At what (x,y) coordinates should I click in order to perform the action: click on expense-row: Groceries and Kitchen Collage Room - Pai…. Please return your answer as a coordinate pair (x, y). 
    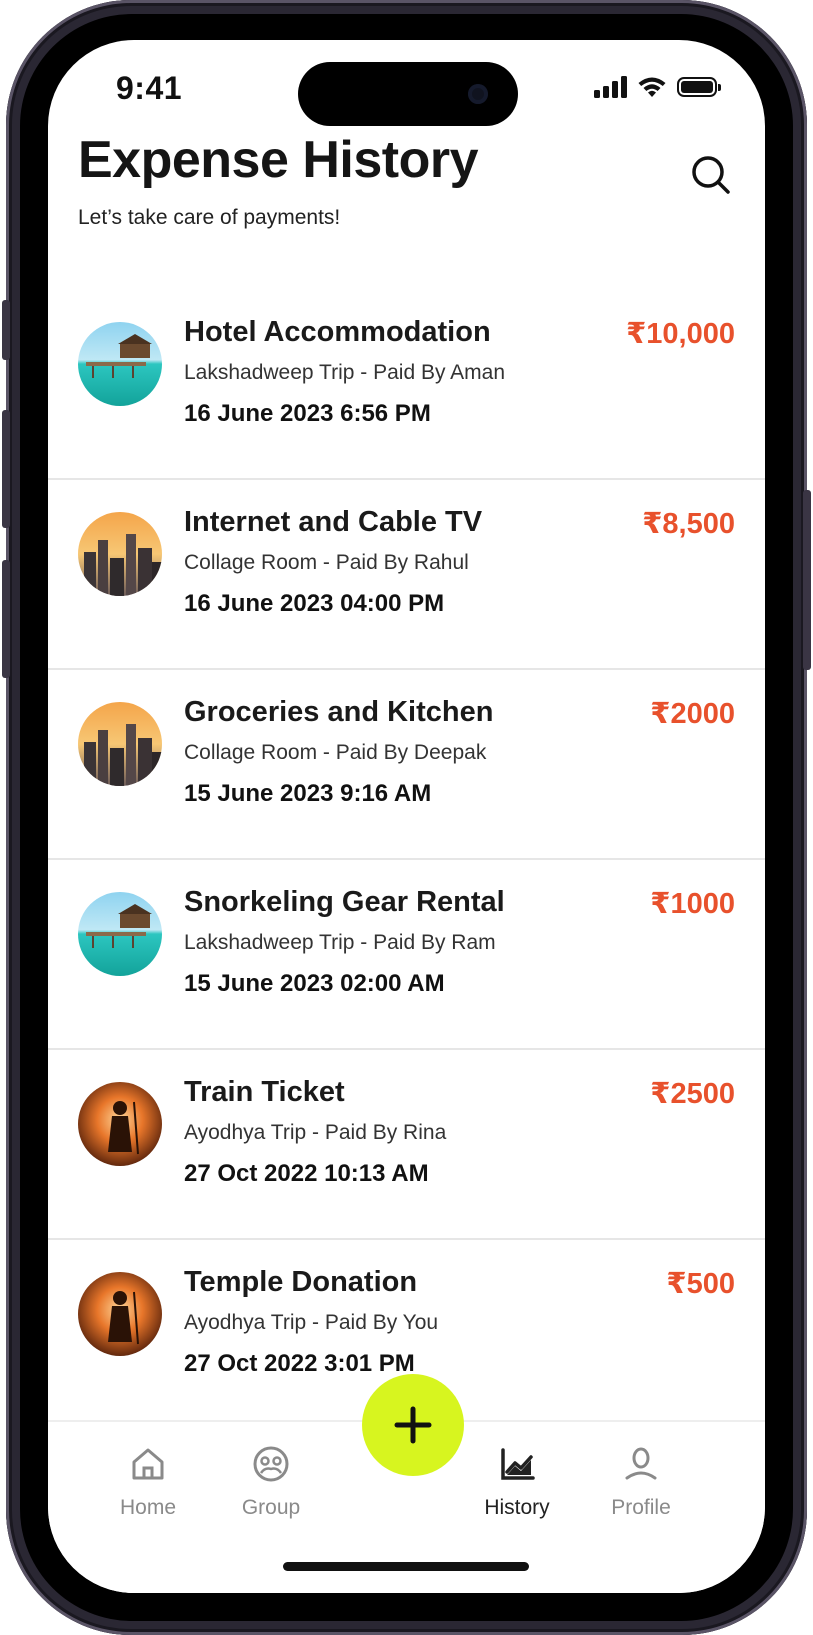
    Looking at the image, I should click on (406, 765).